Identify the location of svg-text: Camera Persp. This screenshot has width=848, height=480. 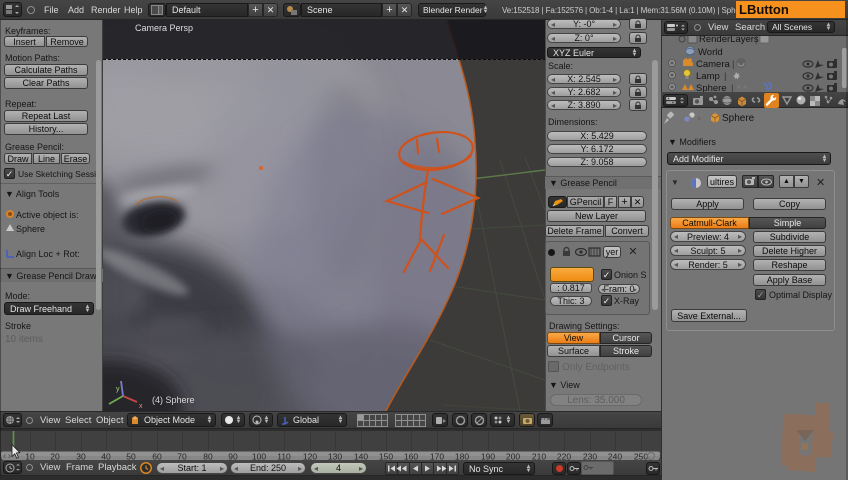
(164, 28).